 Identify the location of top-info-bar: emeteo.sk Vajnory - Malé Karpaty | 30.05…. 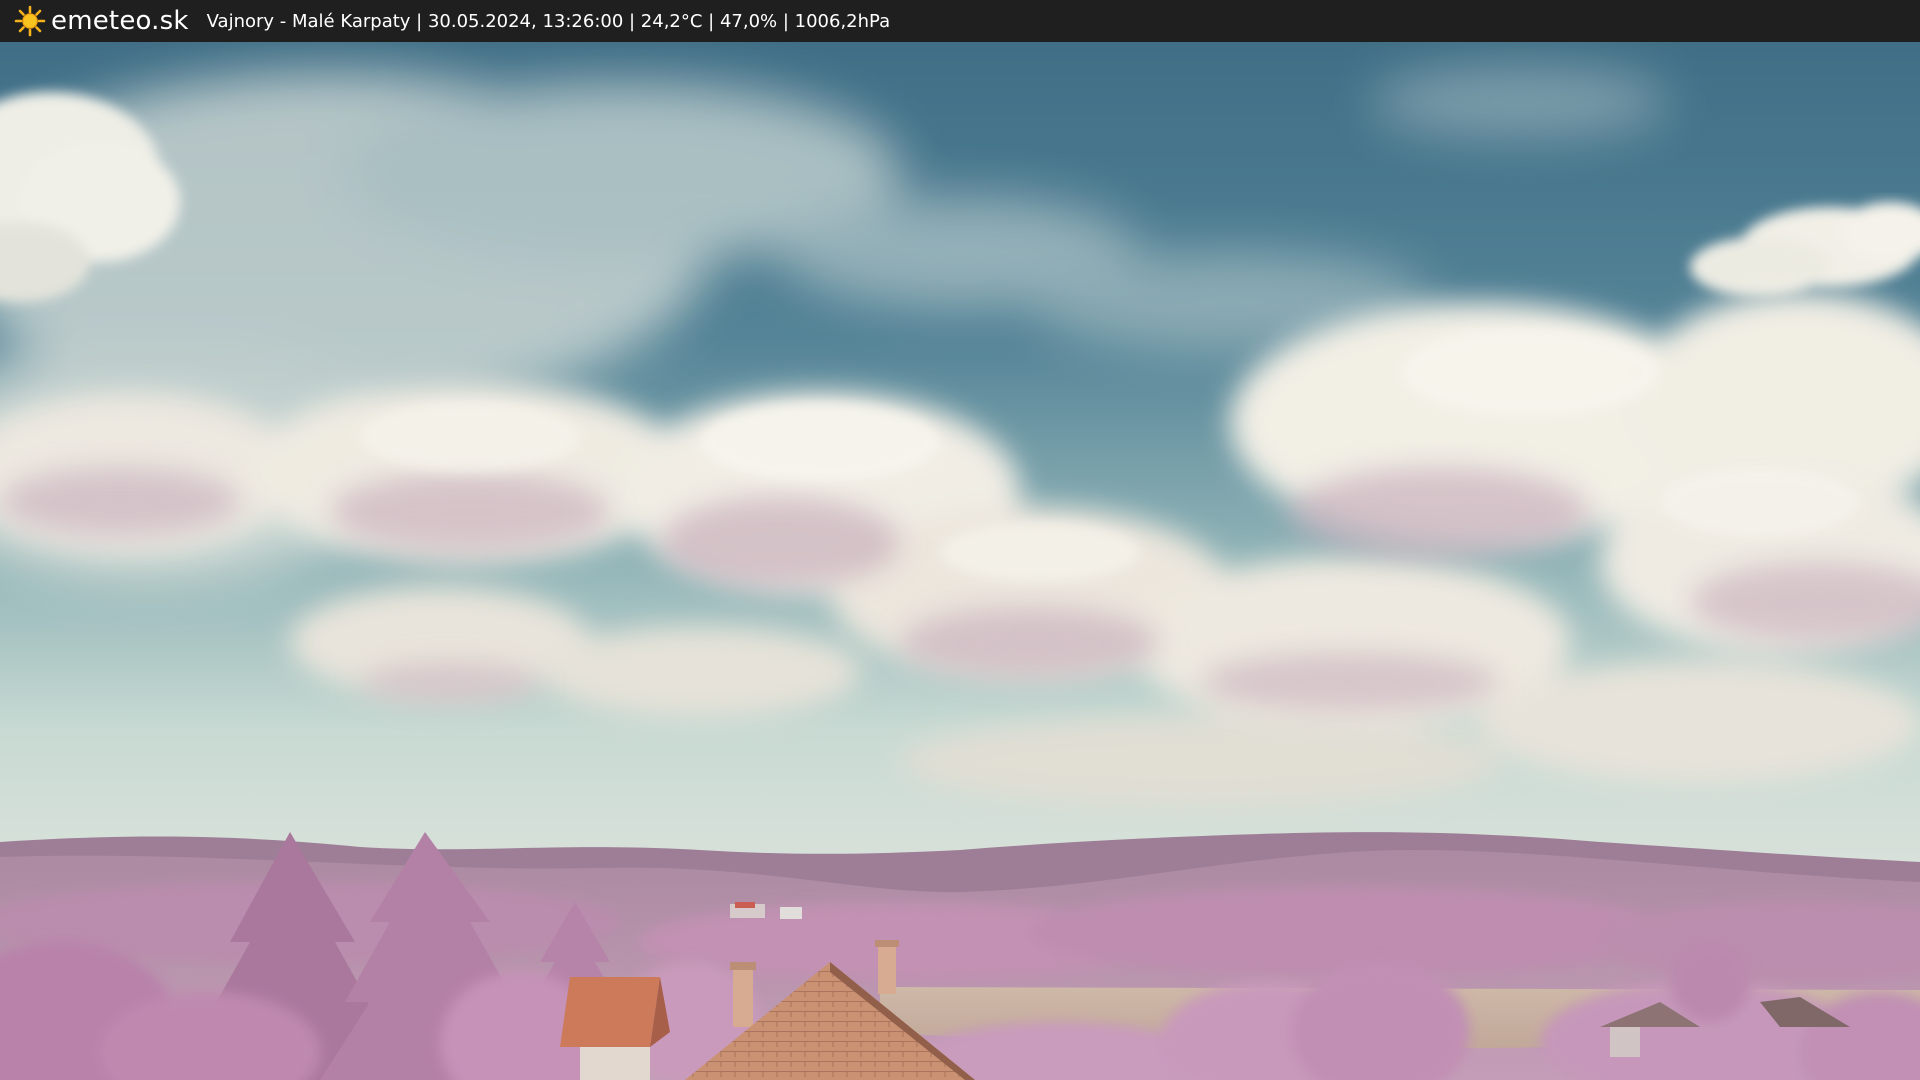
(960, 21).